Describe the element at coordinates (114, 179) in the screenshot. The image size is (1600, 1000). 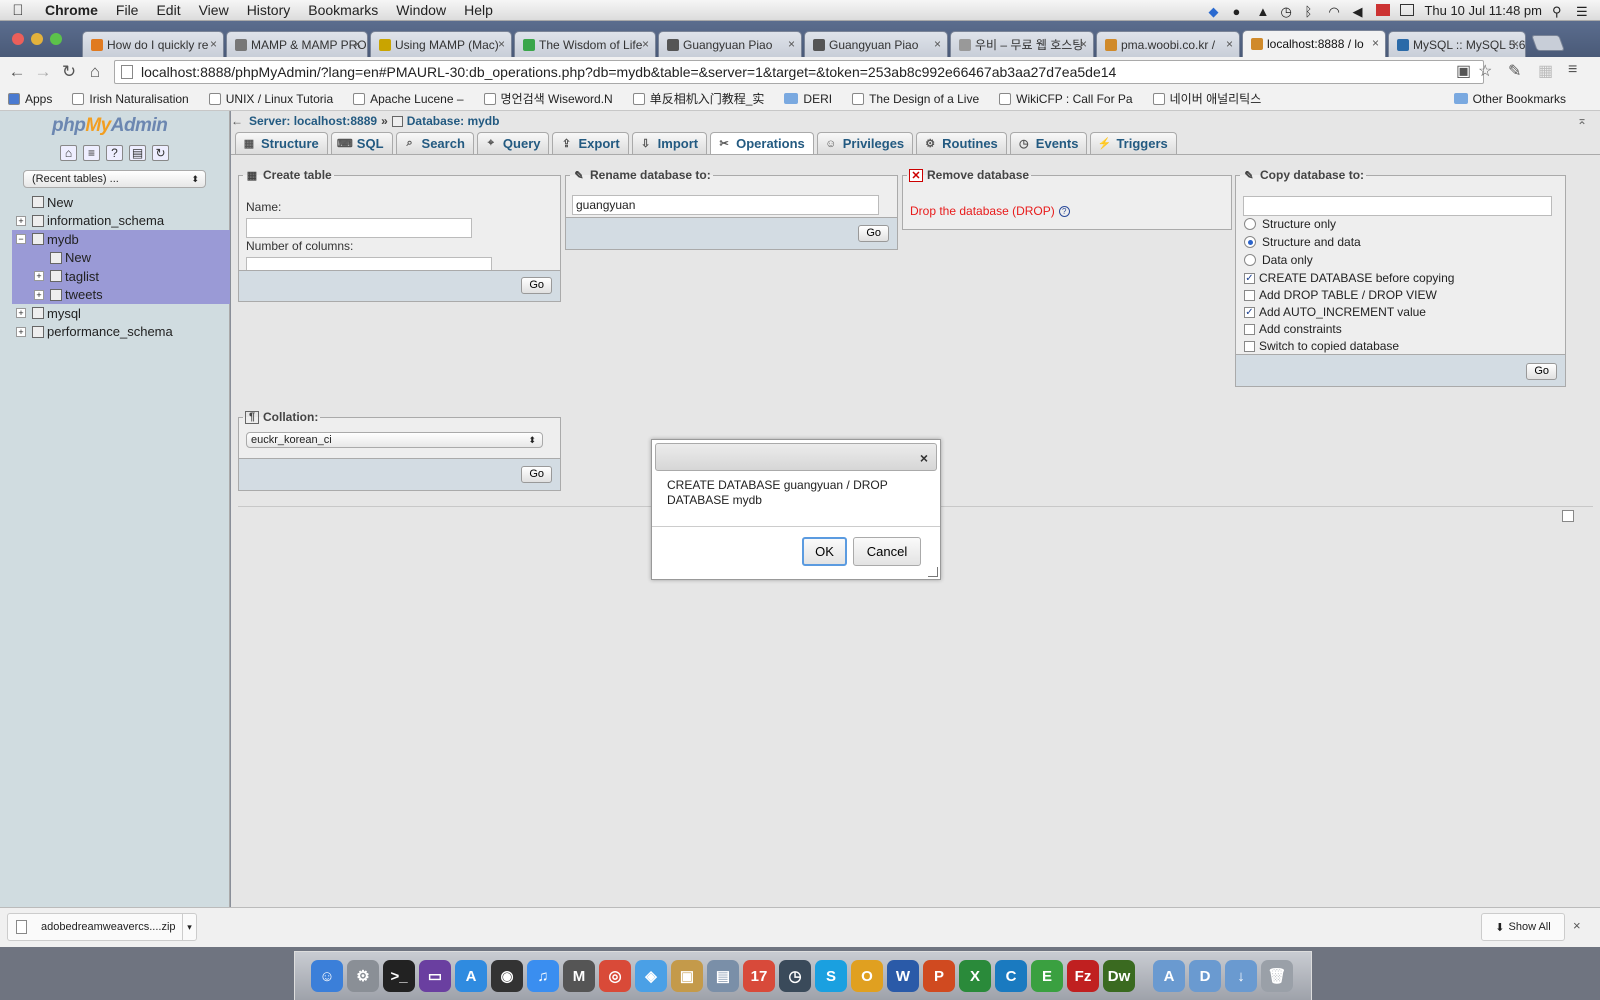
I see `recent-tables-select: (Recent tables) ... ⬍` at that location.